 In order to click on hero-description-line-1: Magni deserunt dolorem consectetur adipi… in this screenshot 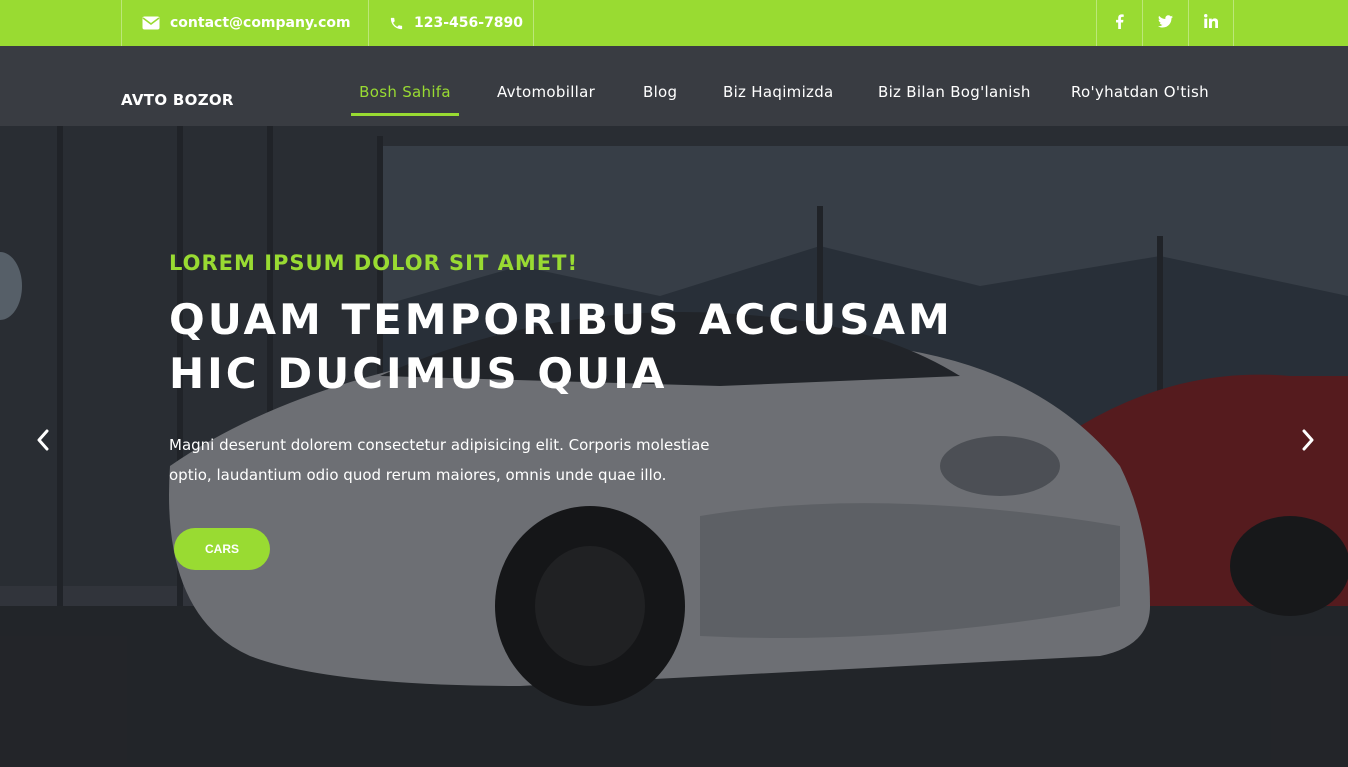, I will do `click(439, 445)`.